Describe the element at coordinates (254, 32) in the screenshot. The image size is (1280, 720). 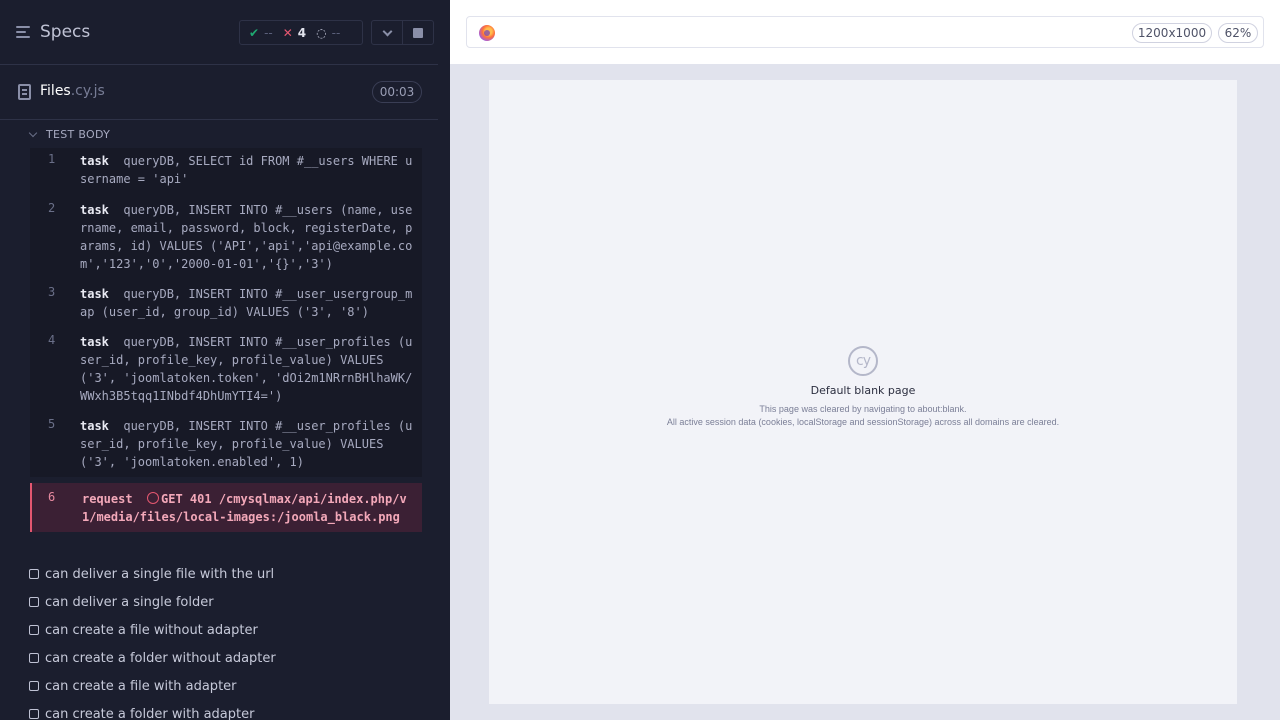
I see `check-icon: ✔` at that location.